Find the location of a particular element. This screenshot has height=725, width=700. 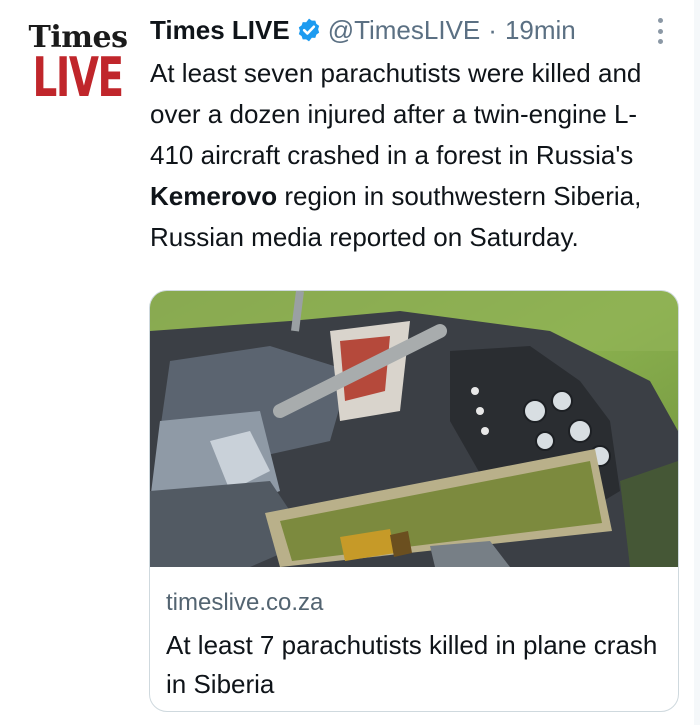

author-name: Times LIVE is located at coordinates (220, 30).